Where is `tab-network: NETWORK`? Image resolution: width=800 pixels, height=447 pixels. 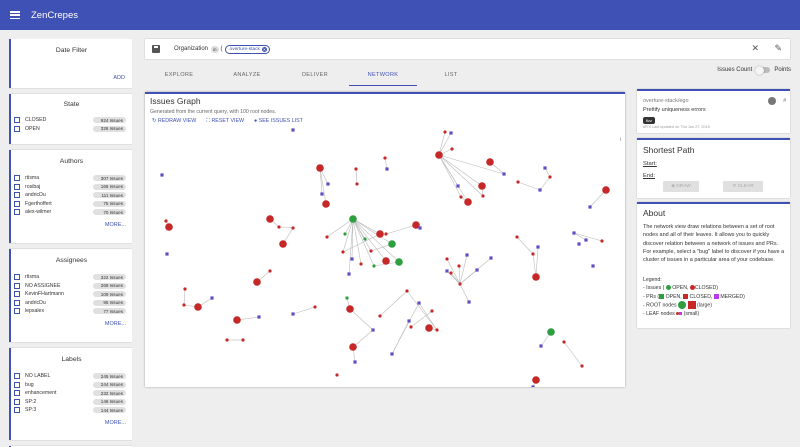
tab-network: NETWORK is located at coordinates (383, 75).